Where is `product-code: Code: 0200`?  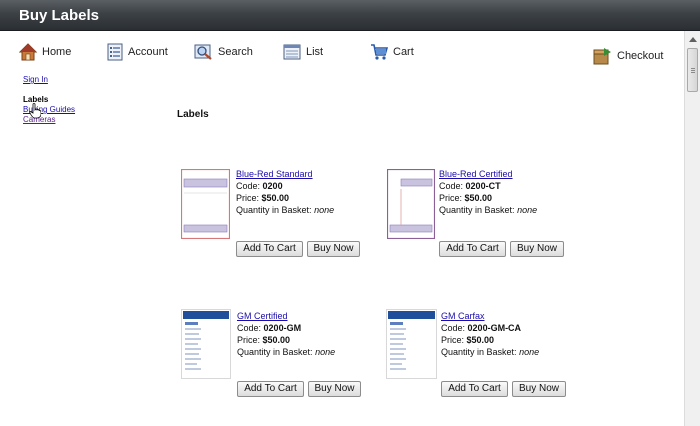
product-code: Code: 0200 is located at coordinates (259, 186).